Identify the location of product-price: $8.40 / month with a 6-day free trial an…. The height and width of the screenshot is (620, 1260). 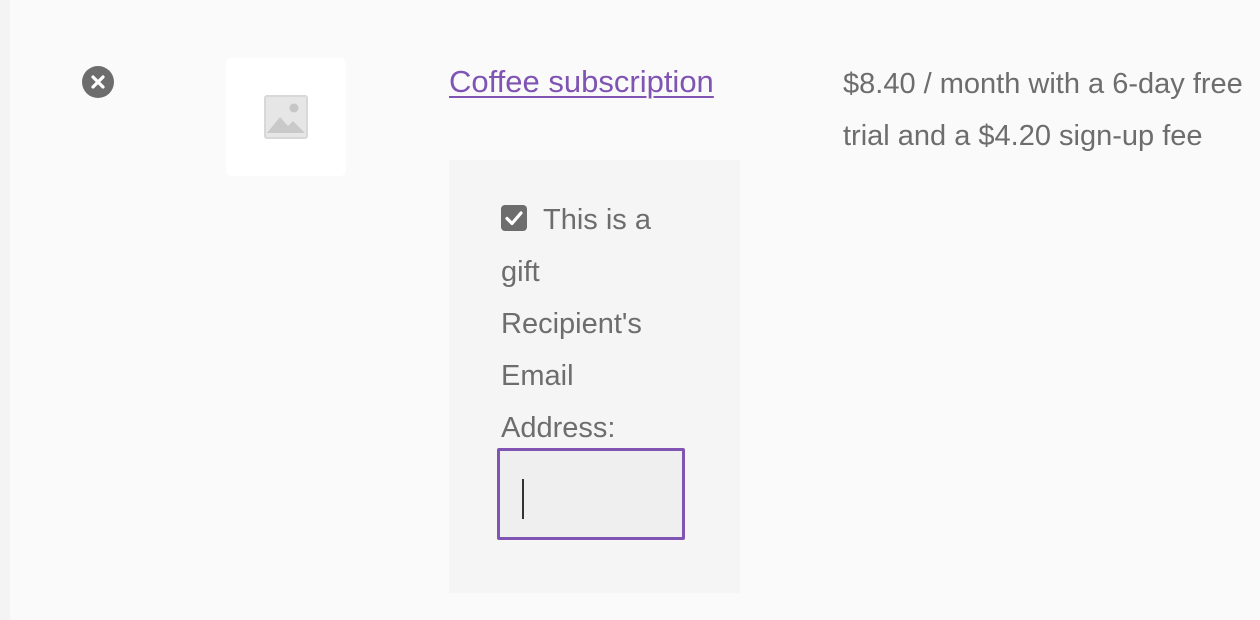
(1043, 110).